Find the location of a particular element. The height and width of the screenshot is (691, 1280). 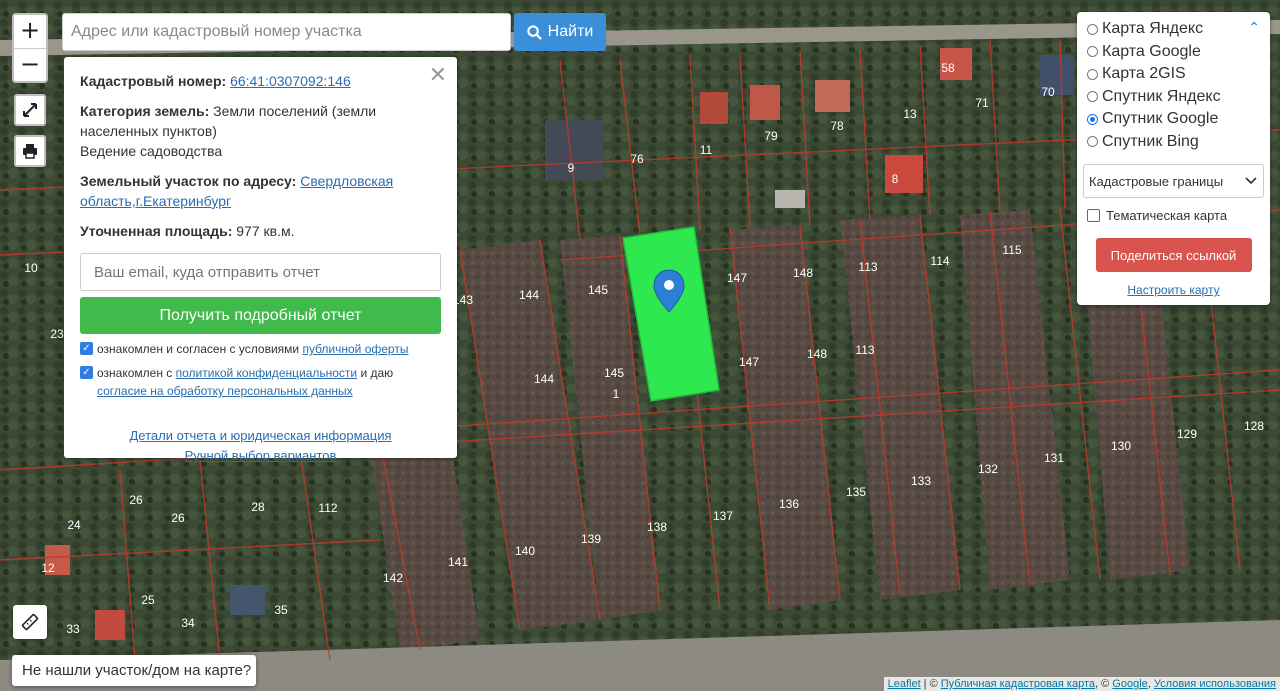

parcel-number-label: 13 is located at coordinates (910, 114).